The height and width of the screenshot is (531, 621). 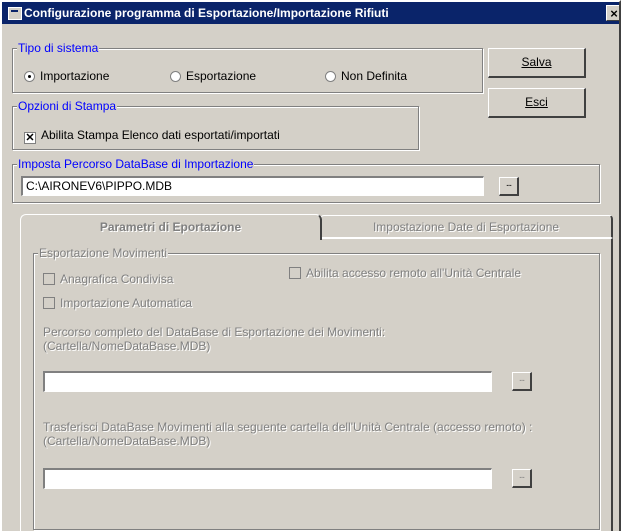 I want to click on radio-non-definita-indicator, so click(x=330, y=76).